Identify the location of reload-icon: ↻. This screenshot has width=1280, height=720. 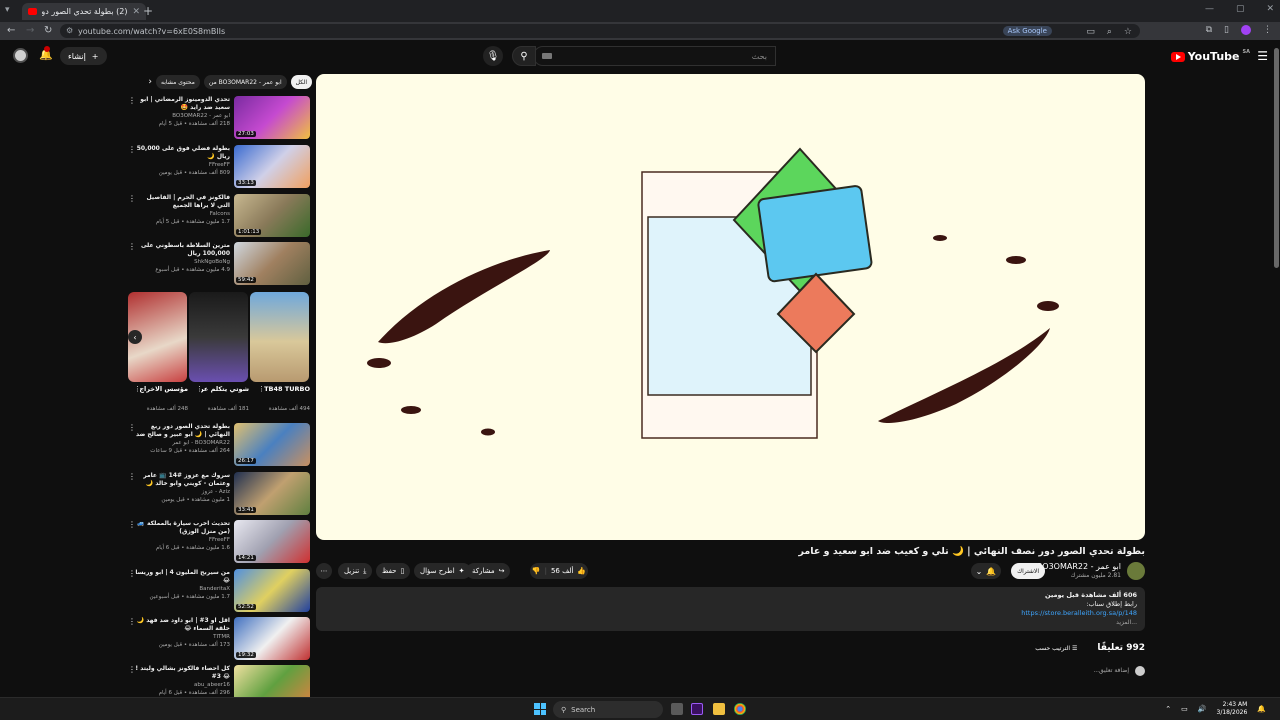
(48, 30).